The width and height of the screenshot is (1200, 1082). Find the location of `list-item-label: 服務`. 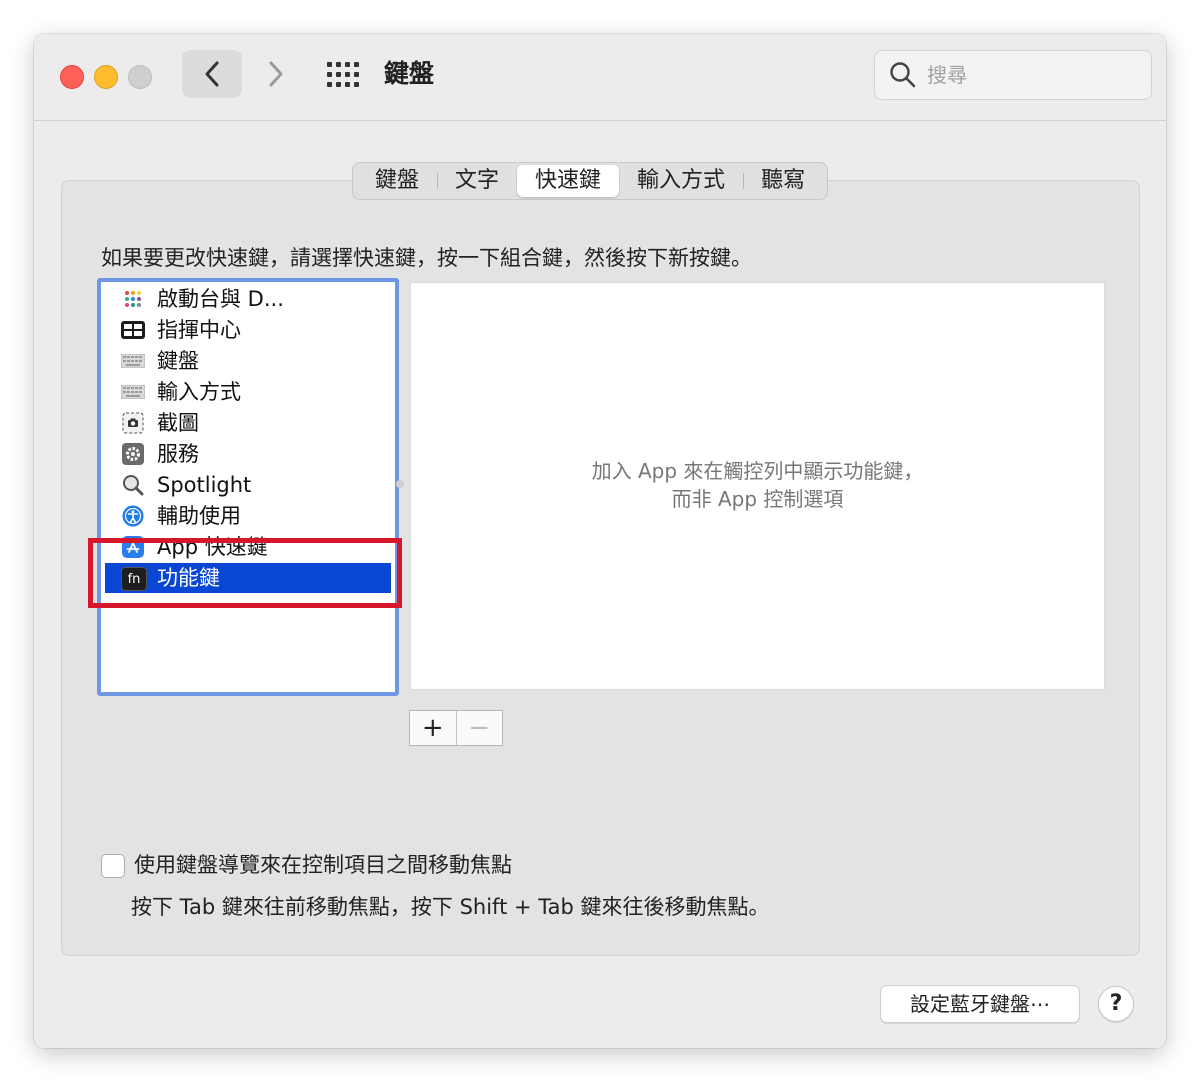

list-item-label: 服務 is located at coordinates (178, 454).